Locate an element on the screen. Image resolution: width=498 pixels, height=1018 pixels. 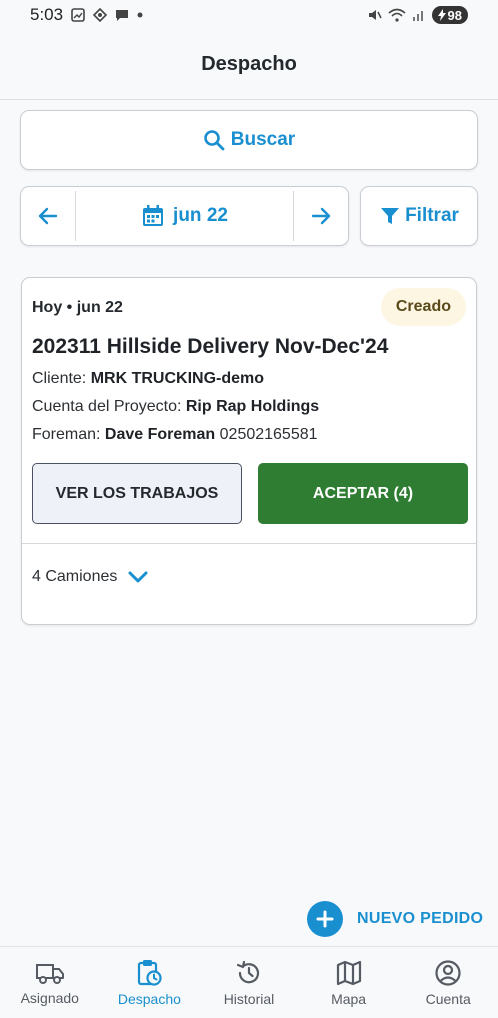
status-badge: Creado is located at coordinates (423, 307).